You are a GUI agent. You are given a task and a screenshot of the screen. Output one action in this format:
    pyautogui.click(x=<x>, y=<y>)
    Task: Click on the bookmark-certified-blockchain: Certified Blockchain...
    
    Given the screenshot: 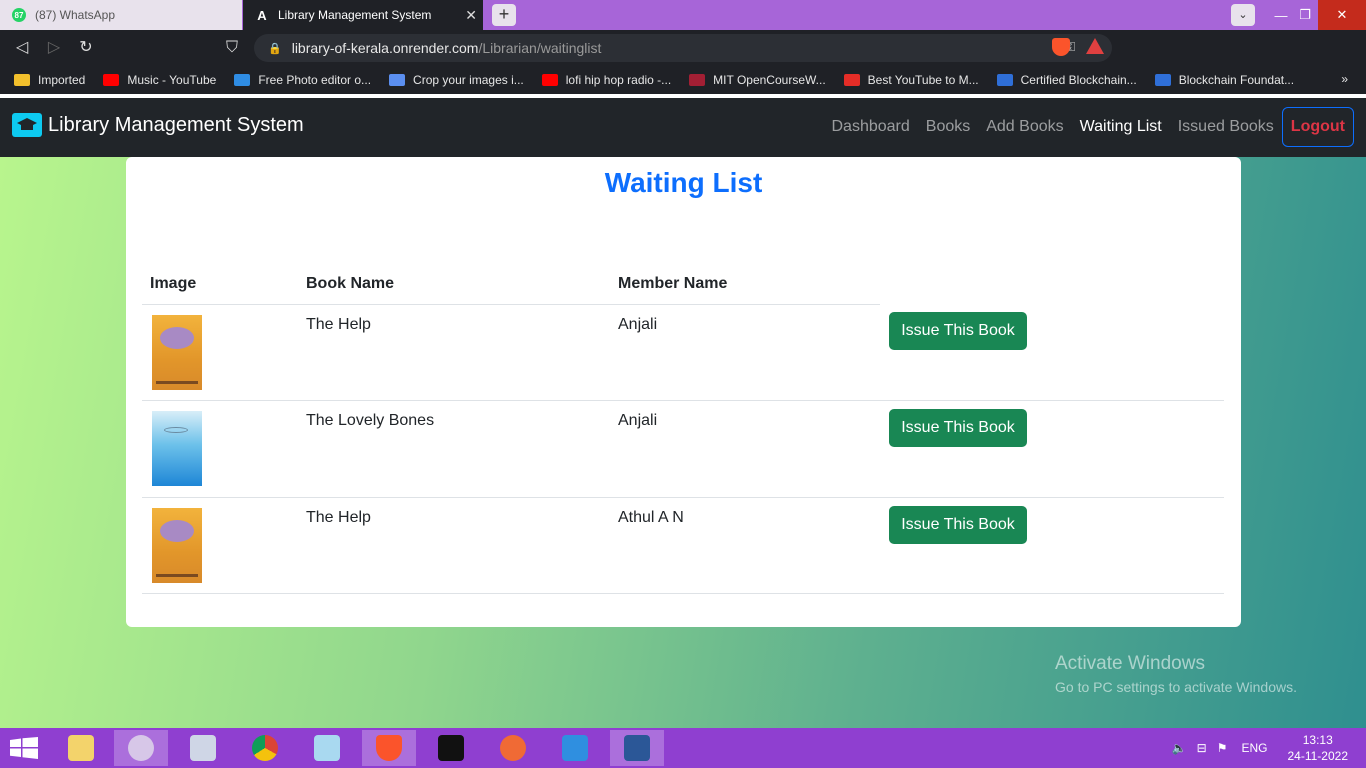 What is the action you would take?
    pyautogui.click(x=1066, y=80)
    